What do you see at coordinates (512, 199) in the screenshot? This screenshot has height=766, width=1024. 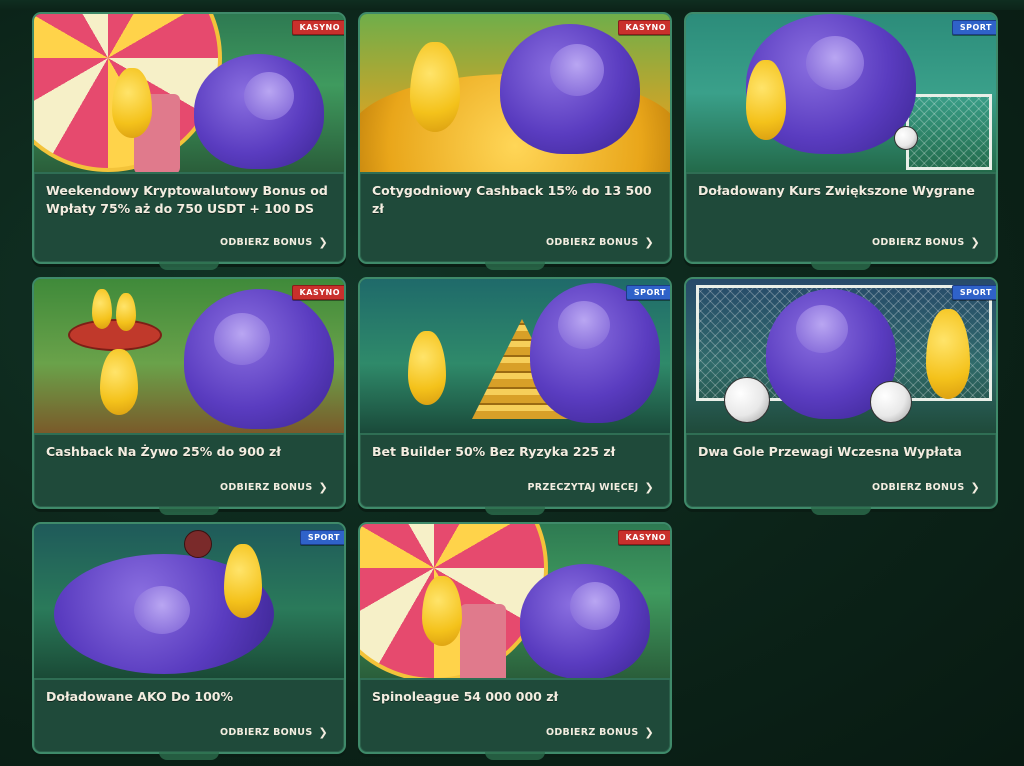 I see `promo-title: Cotygodniowy Cashback 15% do 13 500 zł` at bounding box center [512, 199].